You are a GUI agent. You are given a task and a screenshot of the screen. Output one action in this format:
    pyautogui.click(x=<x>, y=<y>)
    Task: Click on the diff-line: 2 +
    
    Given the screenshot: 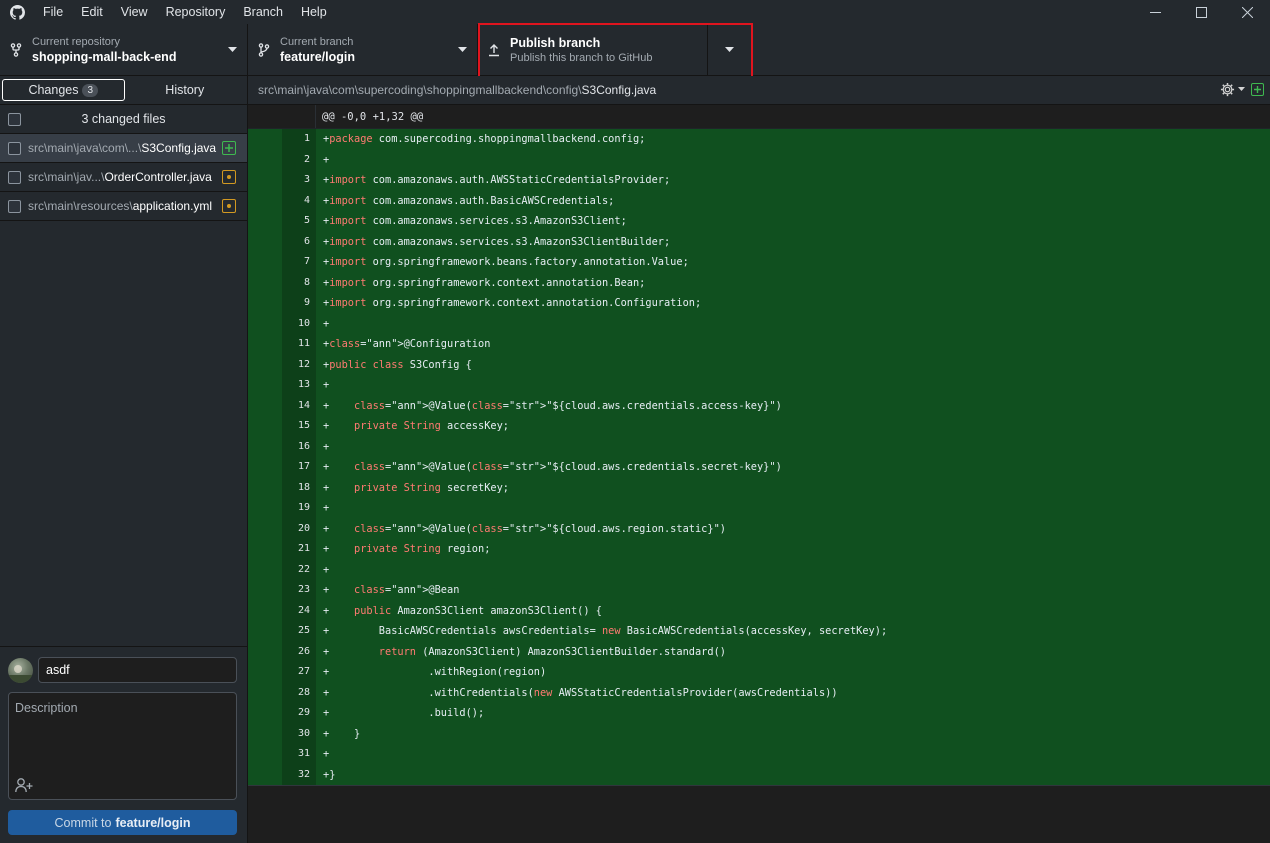 What is the action you would take?
    pyautogui.click(x=759, y=159)
    